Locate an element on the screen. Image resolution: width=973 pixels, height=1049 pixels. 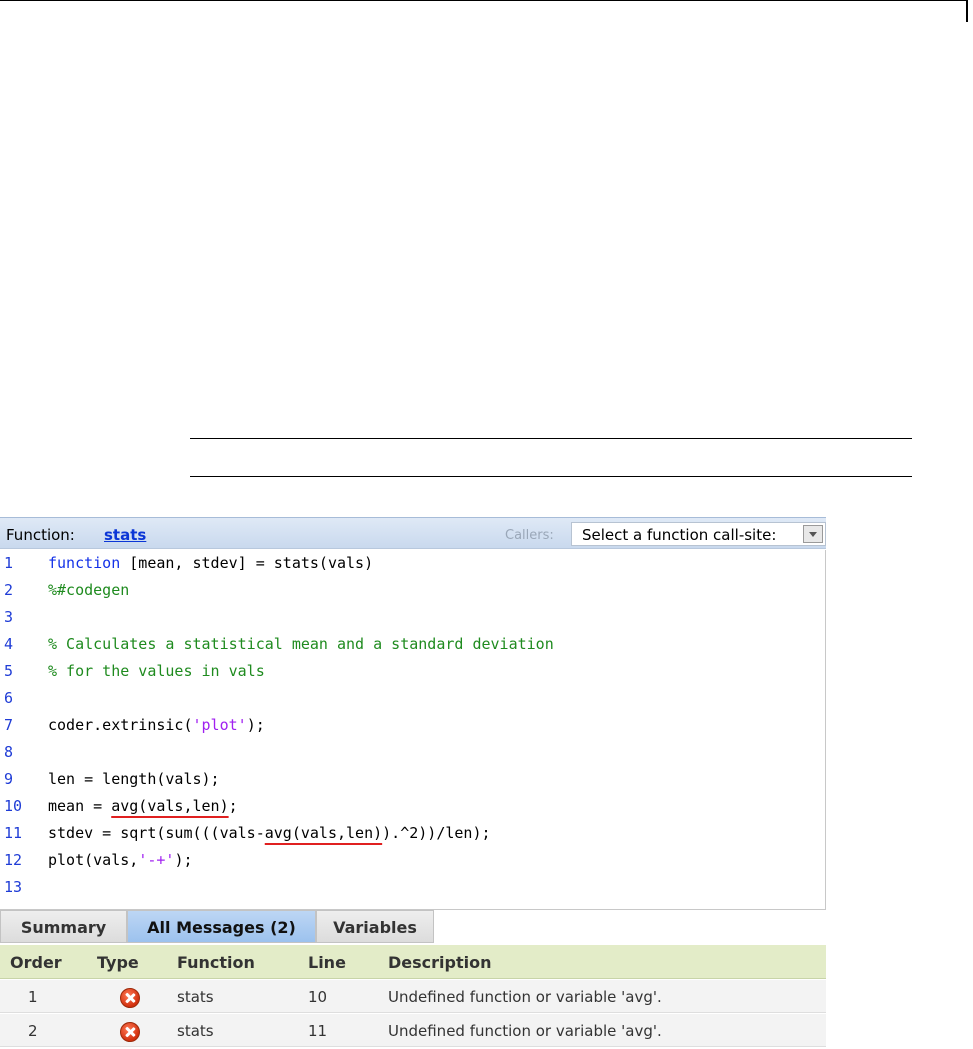
comment-text: %#codegen is located at coordinates (89, 590).